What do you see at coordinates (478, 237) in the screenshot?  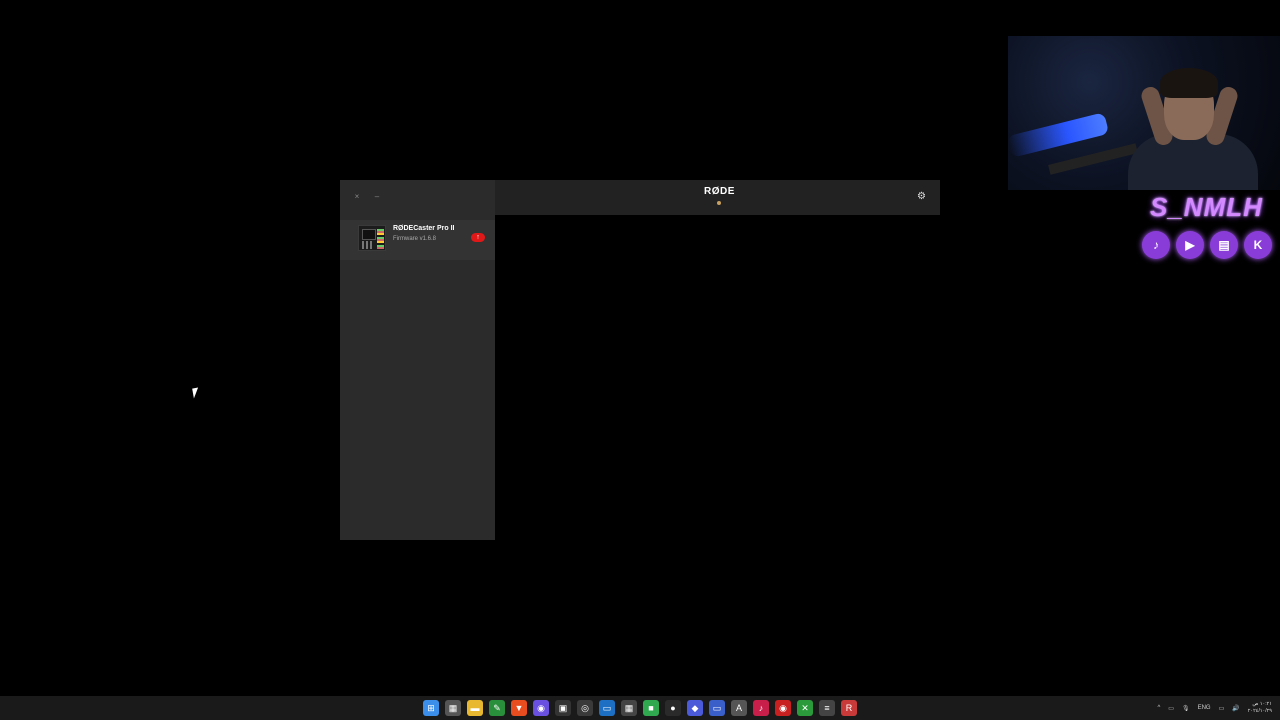 I see `firmware-update-icon: ↑` at bounding box center [478, 237].